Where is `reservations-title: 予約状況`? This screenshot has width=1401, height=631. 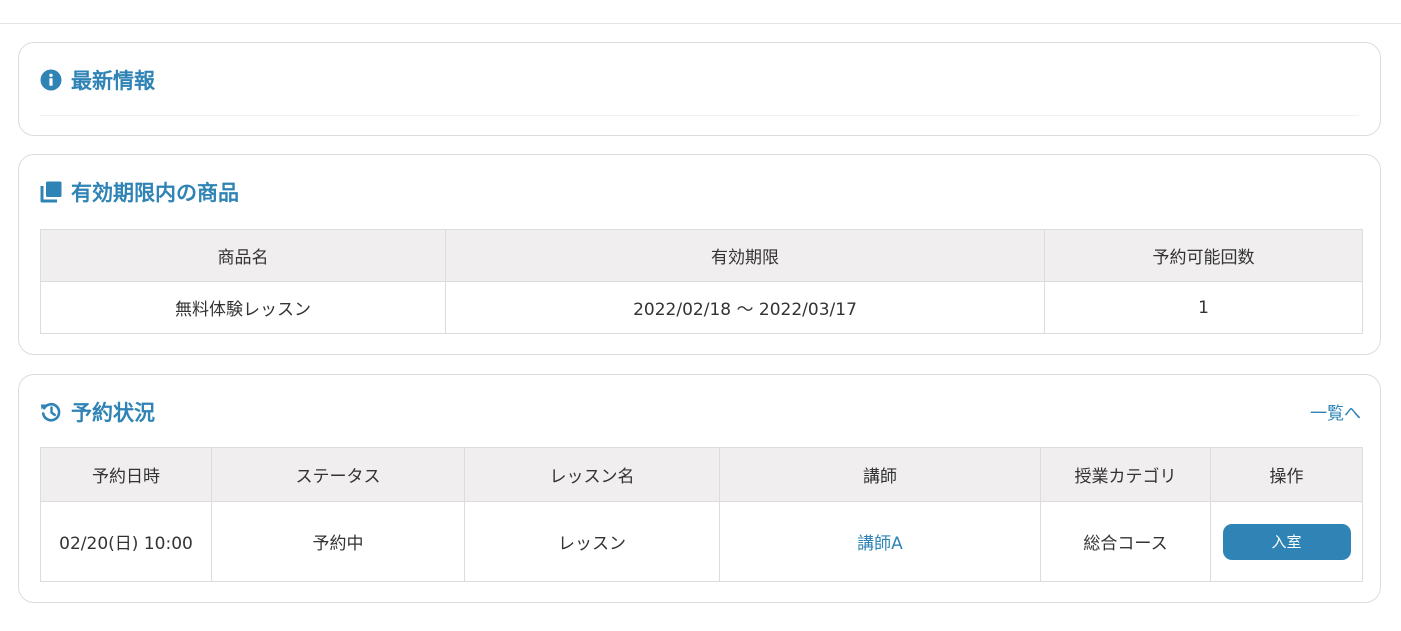
reservations-title: 予約状況 is located at coordinates (97, 412).